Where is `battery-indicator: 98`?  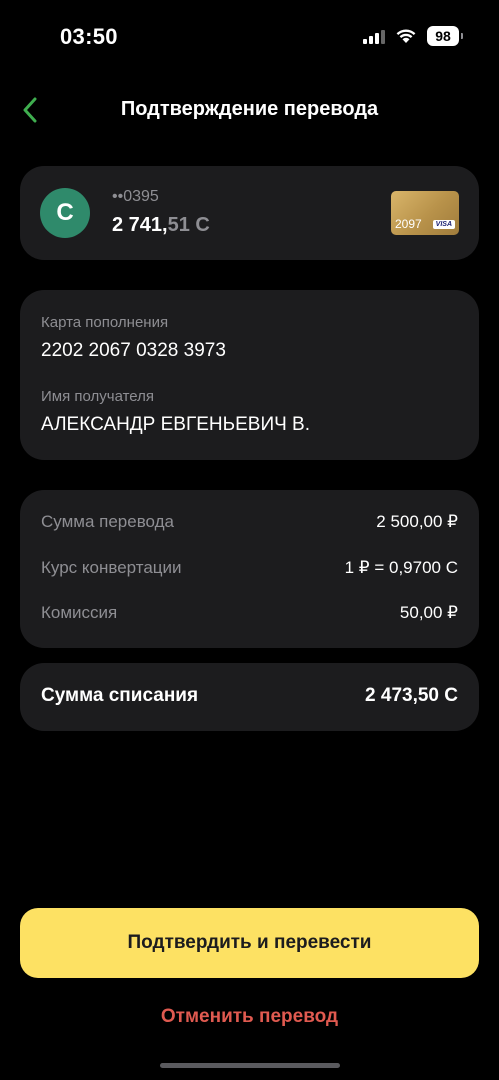 battery-indicator: 98 is located at coordinates (445, 36).